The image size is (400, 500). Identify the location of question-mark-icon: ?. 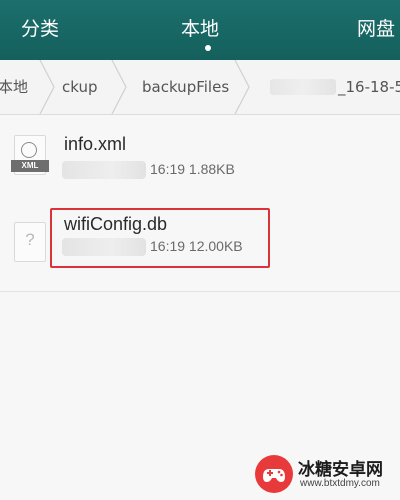
(30, 239).